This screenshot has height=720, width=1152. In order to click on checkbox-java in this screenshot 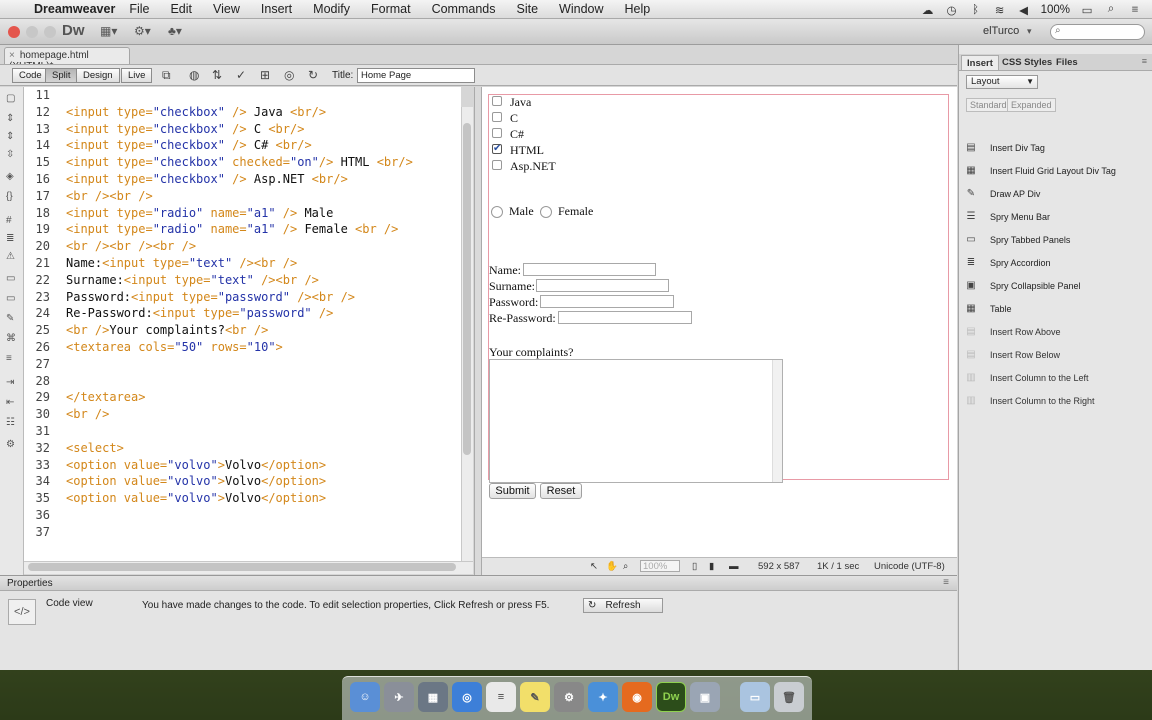, I will do `click(497, 101)`.